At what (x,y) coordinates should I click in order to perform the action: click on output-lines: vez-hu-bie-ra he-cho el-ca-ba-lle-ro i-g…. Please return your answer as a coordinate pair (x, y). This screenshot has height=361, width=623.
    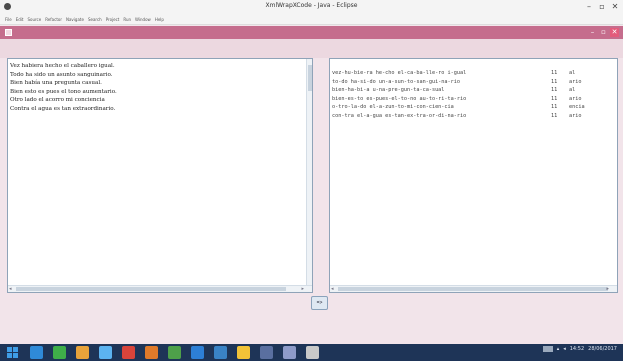
    Looking at the image, I should click on (470, 95).